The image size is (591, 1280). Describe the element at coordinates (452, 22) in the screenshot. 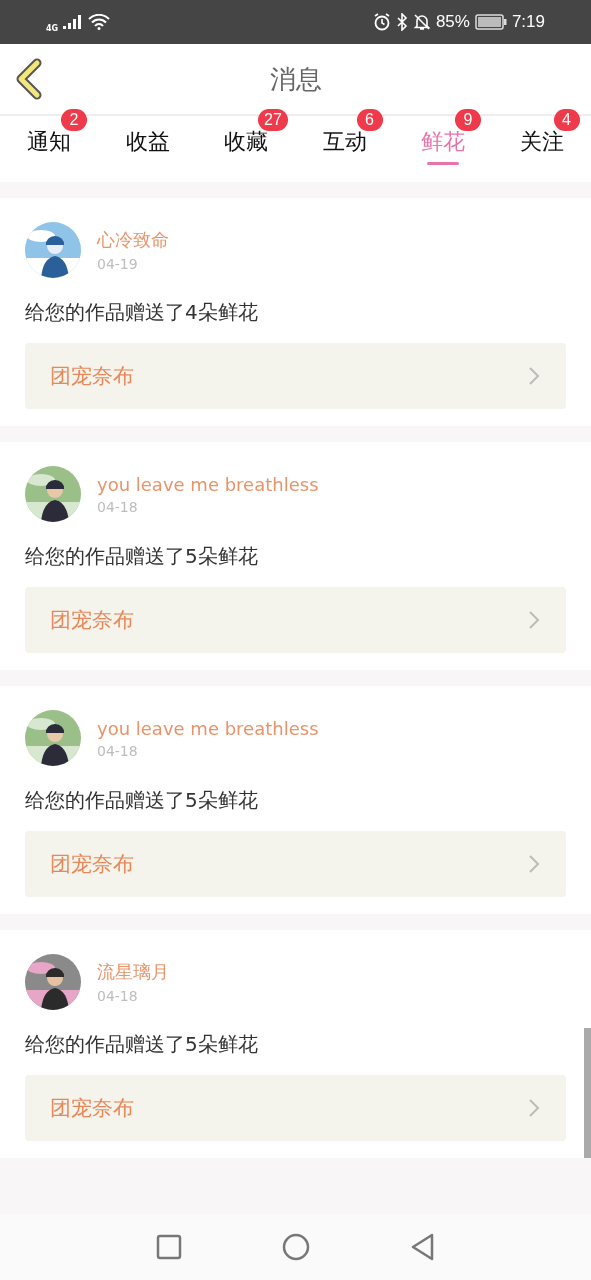

I see `battery-percent: 85%` at that location.